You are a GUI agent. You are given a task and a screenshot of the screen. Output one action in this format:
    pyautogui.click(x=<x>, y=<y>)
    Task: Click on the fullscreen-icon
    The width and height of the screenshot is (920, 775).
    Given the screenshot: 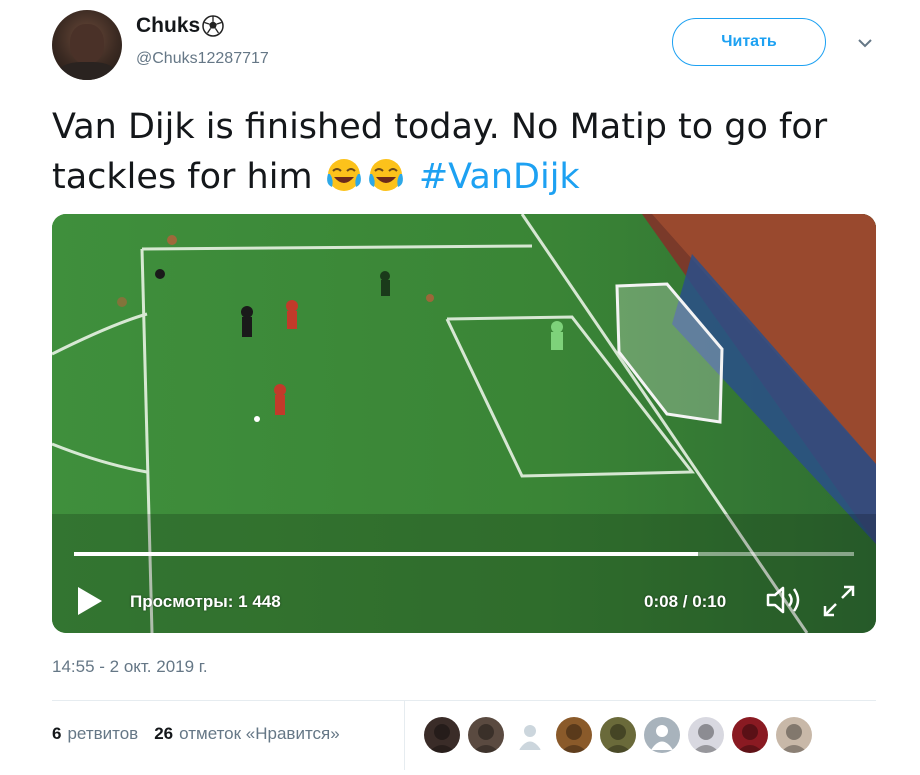 What is the action you would take?
    pyautogui.click(x=839, y=601)
    